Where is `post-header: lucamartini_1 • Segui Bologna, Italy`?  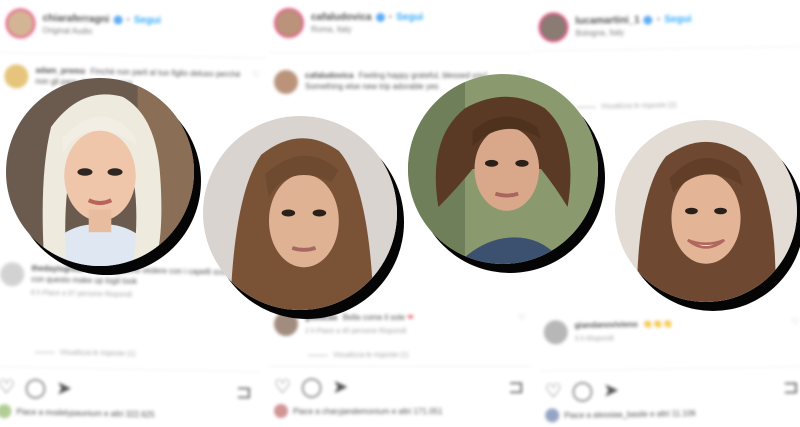 post-header: lucamartini_1 • Segui Bologna, Italy is located at coordinates (666, 25).